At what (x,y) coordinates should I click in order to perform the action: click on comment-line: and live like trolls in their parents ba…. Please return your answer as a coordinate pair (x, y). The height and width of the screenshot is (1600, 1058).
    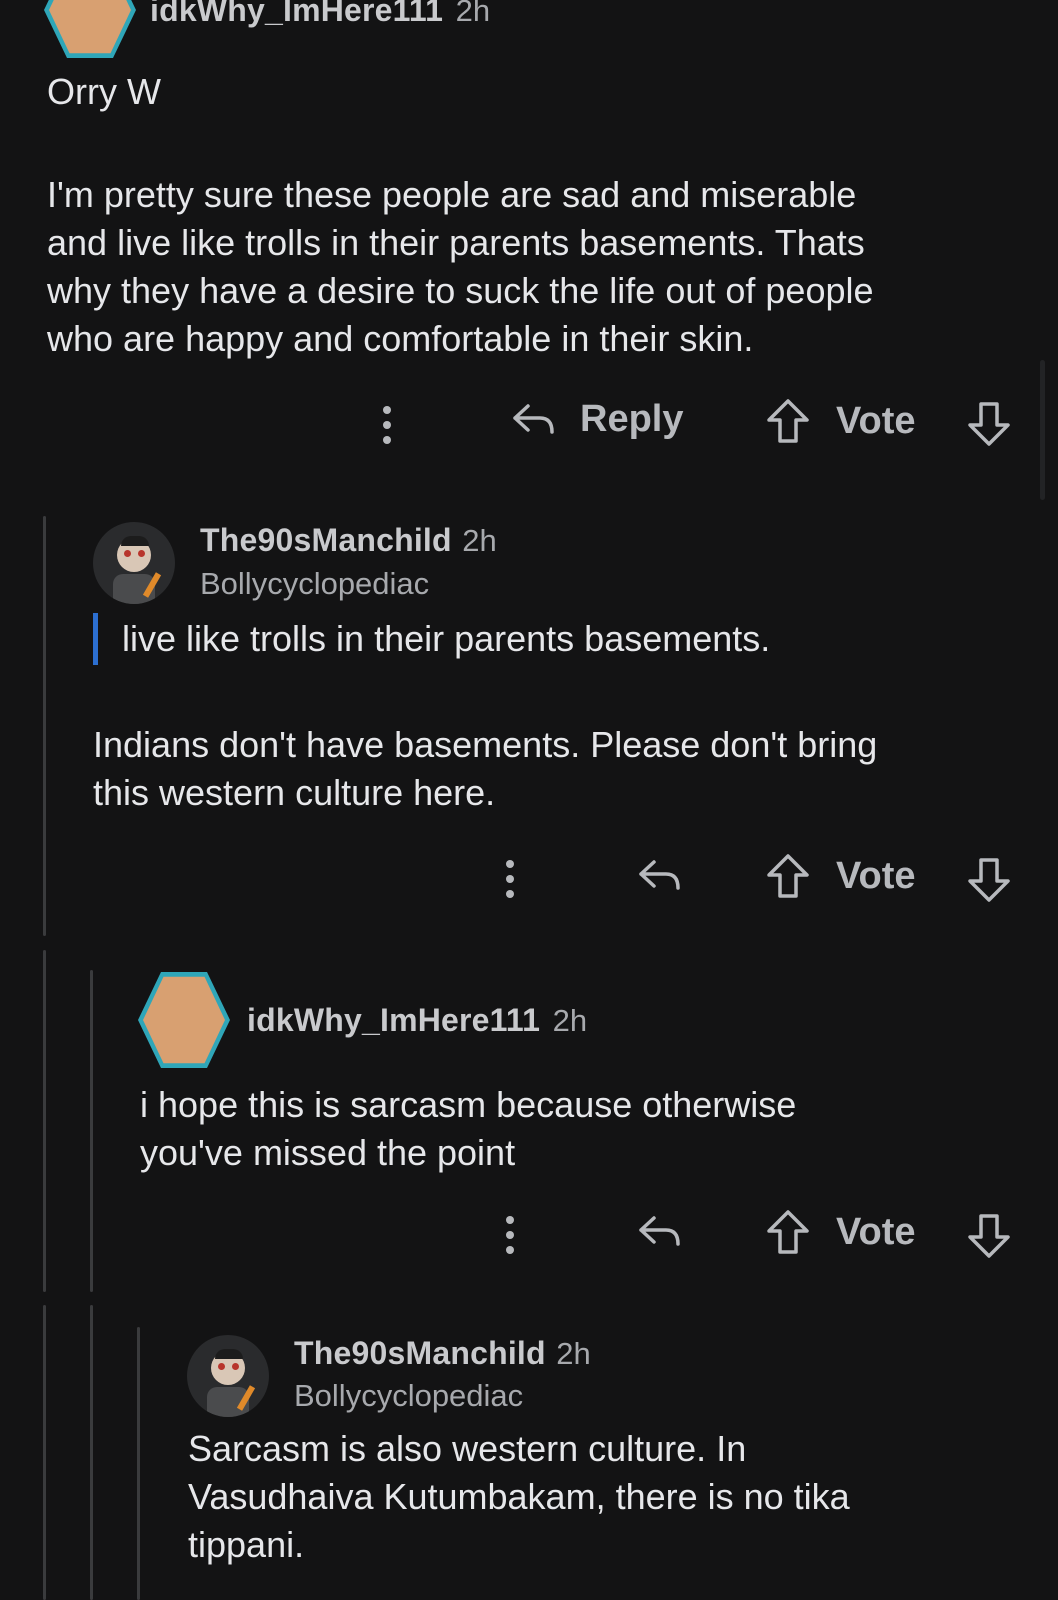
    Looking at the image, I should click on (456, 242).